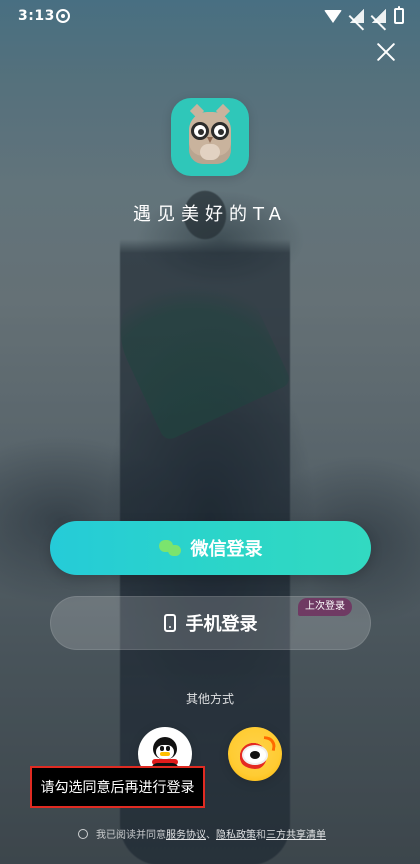 Image resolution: width=420 pixels, height=864 pixels. I want to click on other-methods-label: 其他方式, so click(209, 699).